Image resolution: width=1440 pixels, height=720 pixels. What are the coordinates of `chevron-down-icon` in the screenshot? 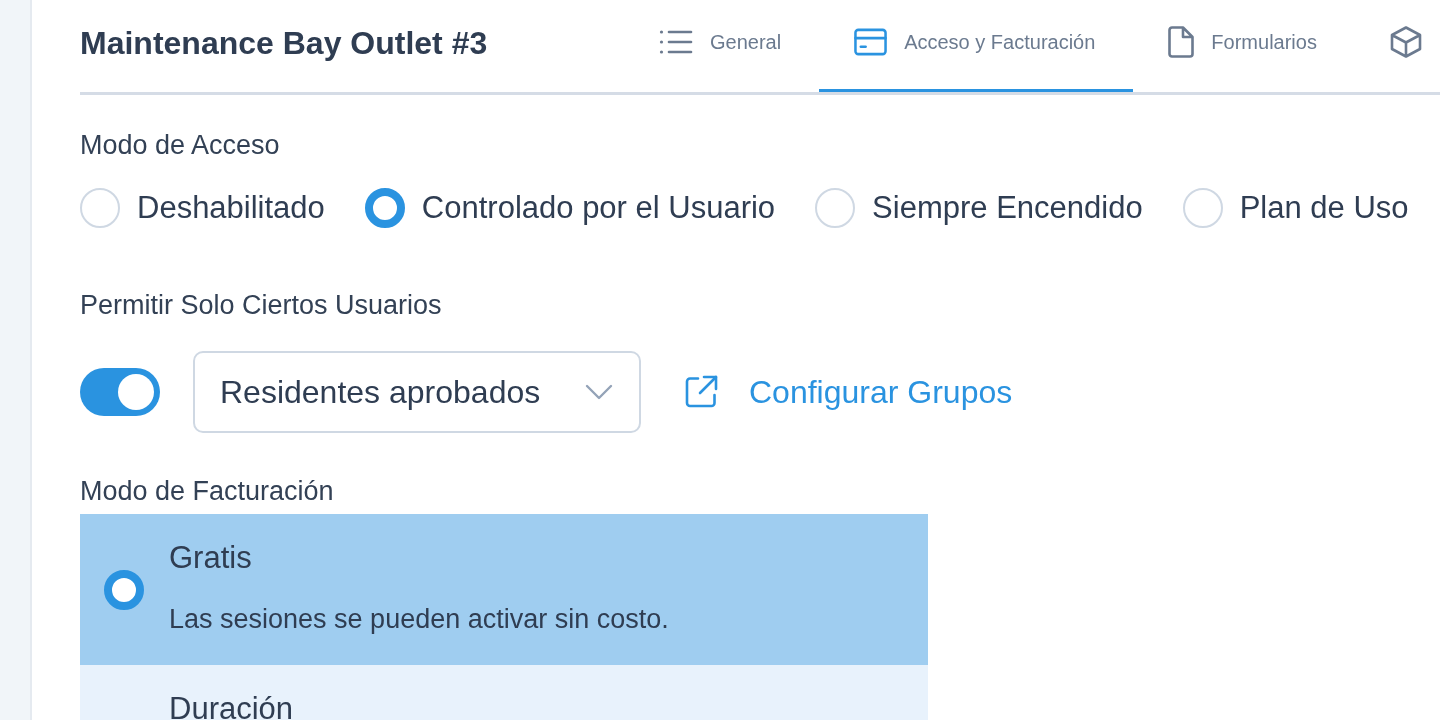 It's located at (599, 392).